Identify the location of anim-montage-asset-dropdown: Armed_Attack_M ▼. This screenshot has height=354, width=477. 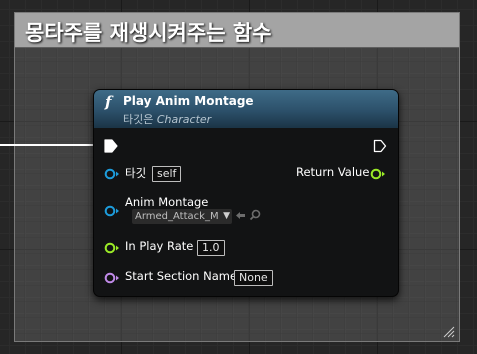
(182, 216).